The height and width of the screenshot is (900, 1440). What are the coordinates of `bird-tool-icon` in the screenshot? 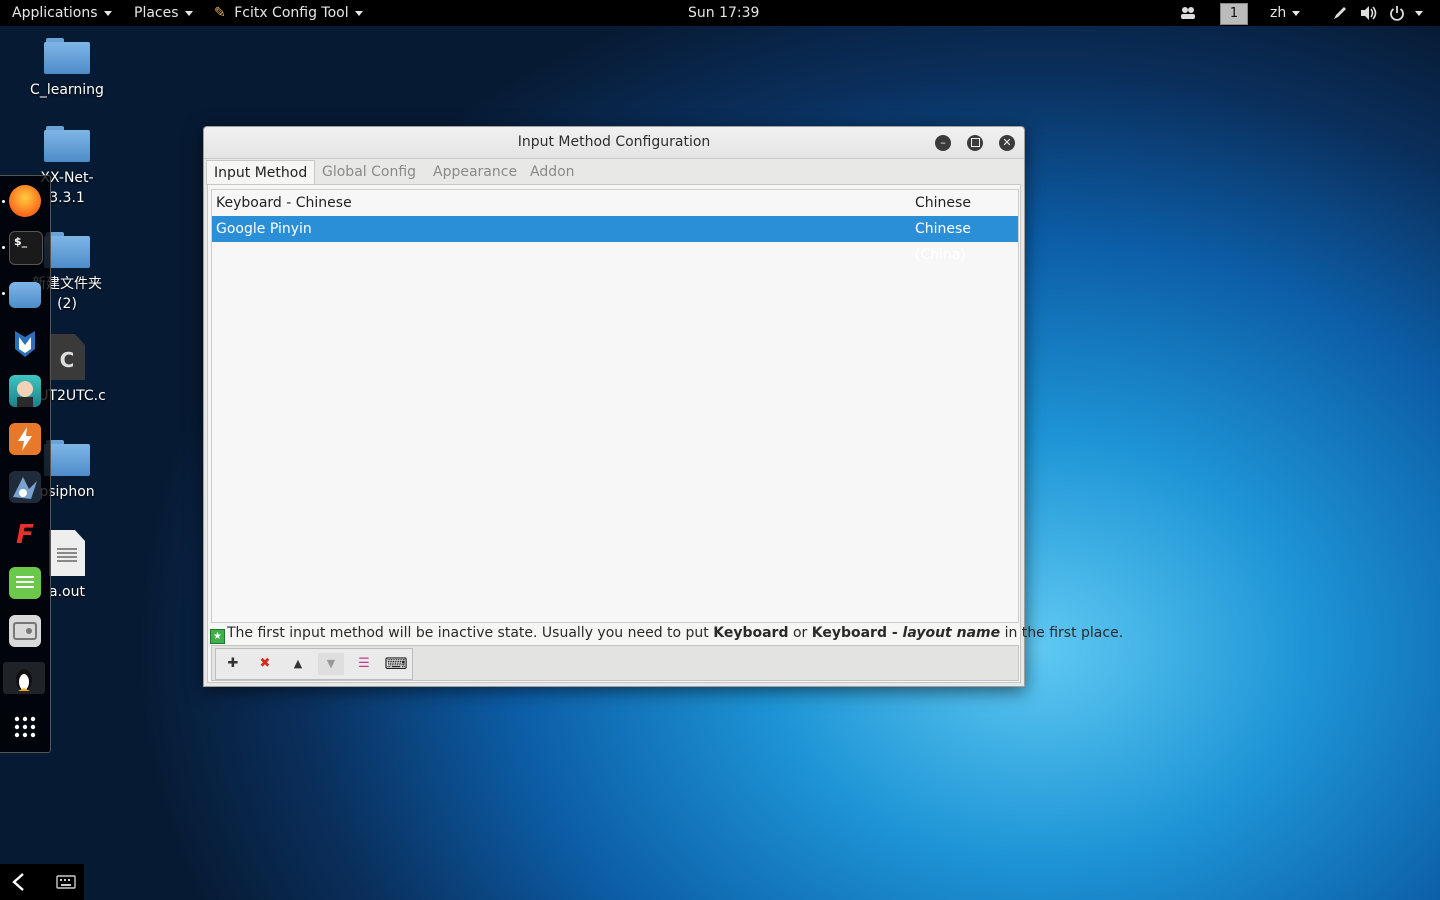 It's located at (25, 487).